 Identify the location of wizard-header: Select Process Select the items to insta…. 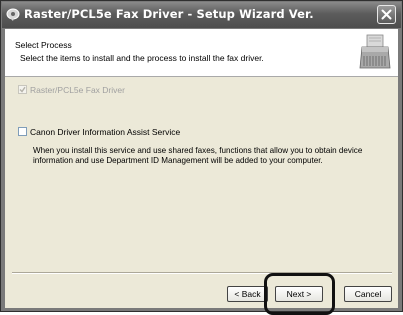
(201, 53).